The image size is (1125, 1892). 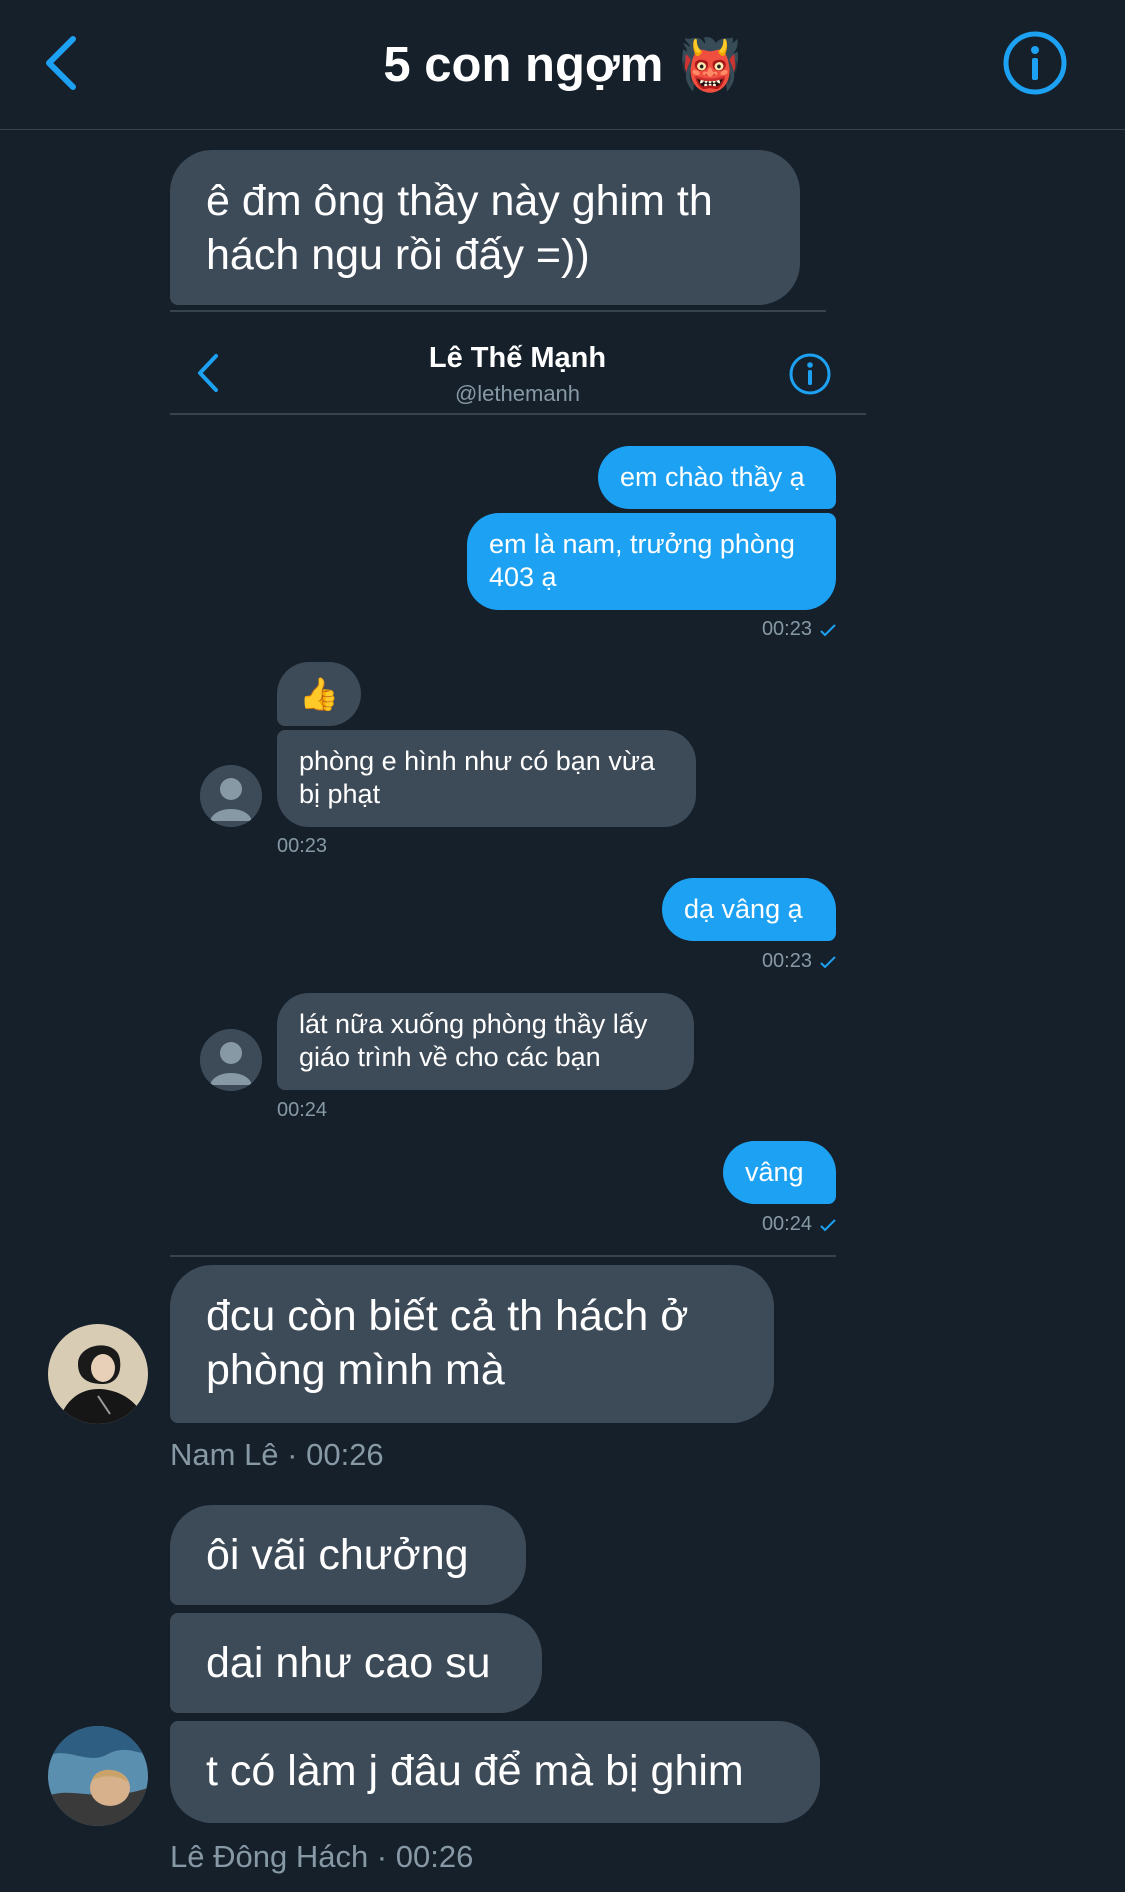 I want to click on conversation-title: 5 con ngợm, so click(x=523, y=65).